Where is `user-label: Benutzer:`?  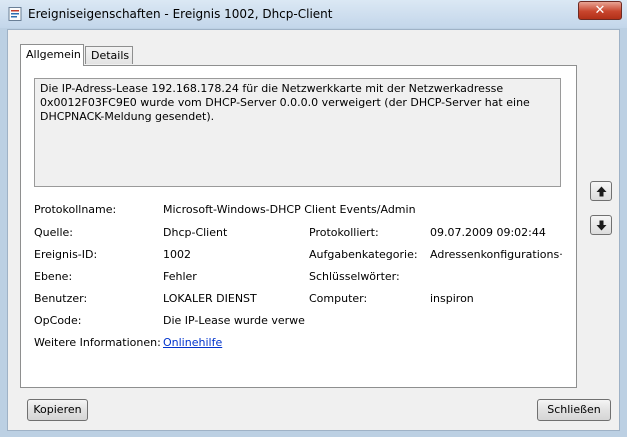 user-label: Benutzer: is located at coordinates (61, 298).